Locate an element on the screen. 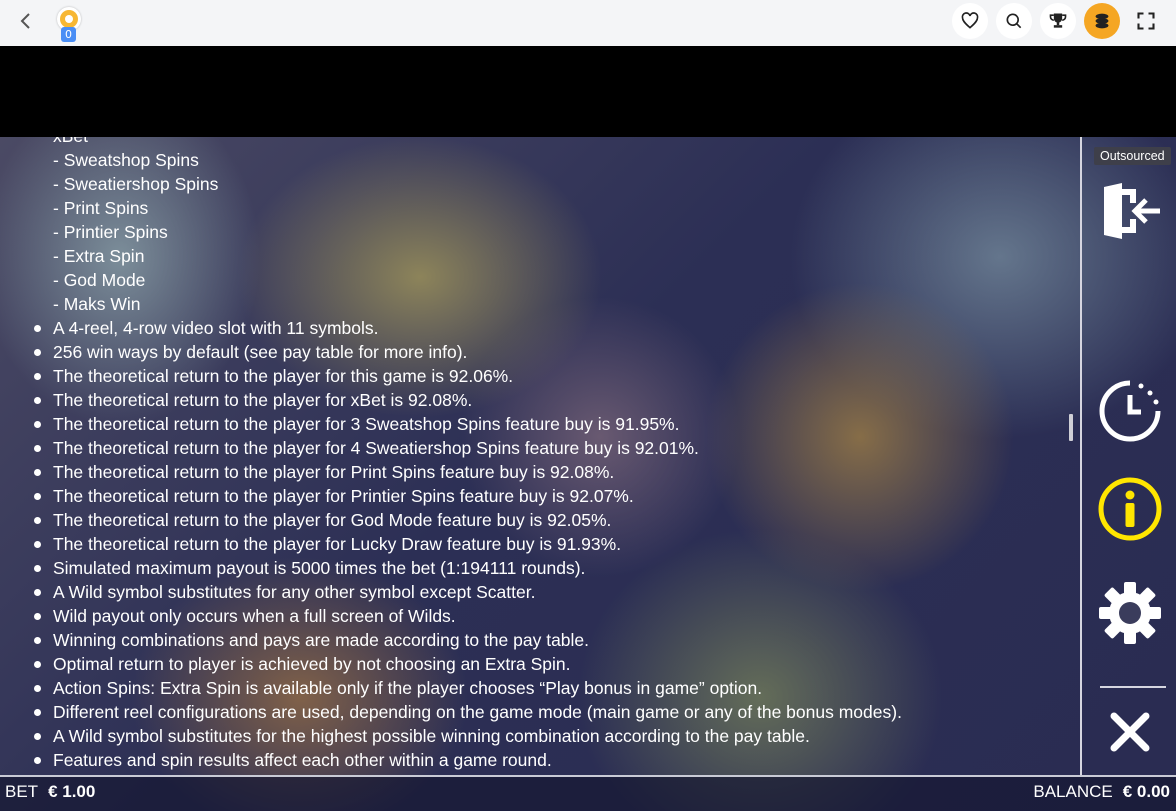 The width and height of the screenshot is (1176, 811). scrollbar-thumb is located at coordinates (1071, 427).